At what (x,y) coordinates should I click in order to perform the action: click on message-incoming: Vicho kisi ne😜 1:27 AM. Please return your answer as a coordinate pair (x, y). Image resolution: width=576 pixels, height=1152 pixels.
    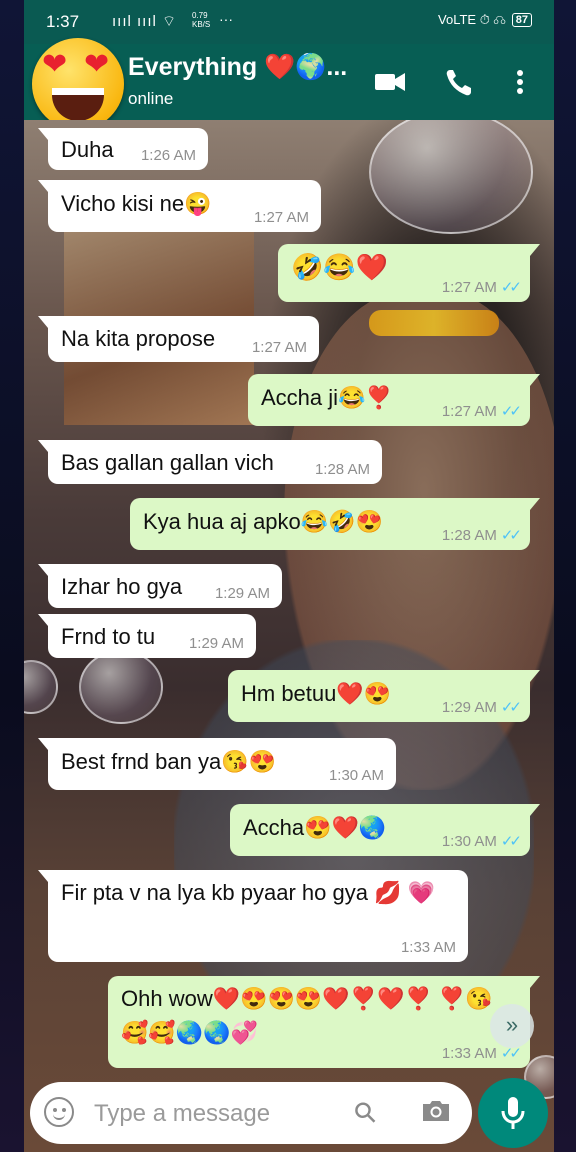
    Looking at the image, I should click on (179, 206).